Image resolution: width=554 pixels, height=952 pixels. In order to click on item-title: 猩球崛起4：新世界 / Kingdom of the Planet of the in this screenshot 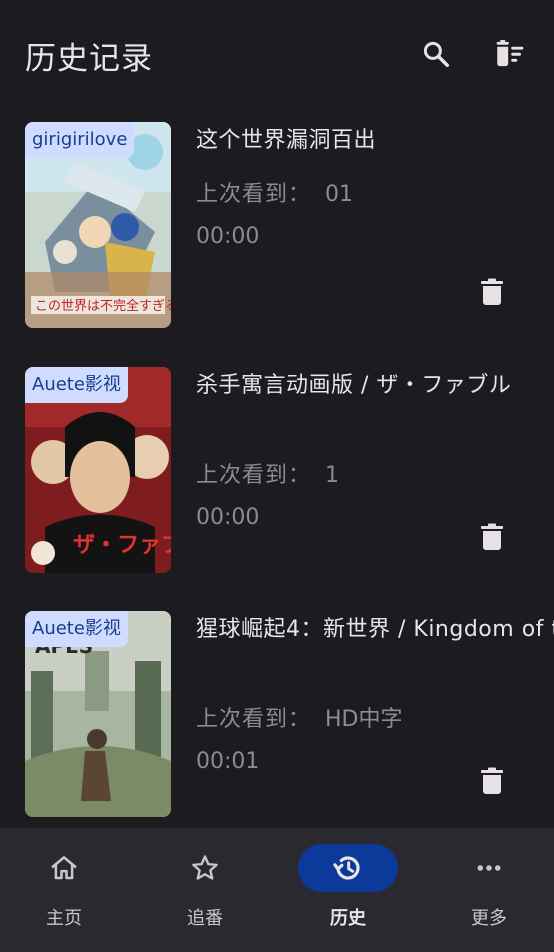, I will do `click(375, 630)`.